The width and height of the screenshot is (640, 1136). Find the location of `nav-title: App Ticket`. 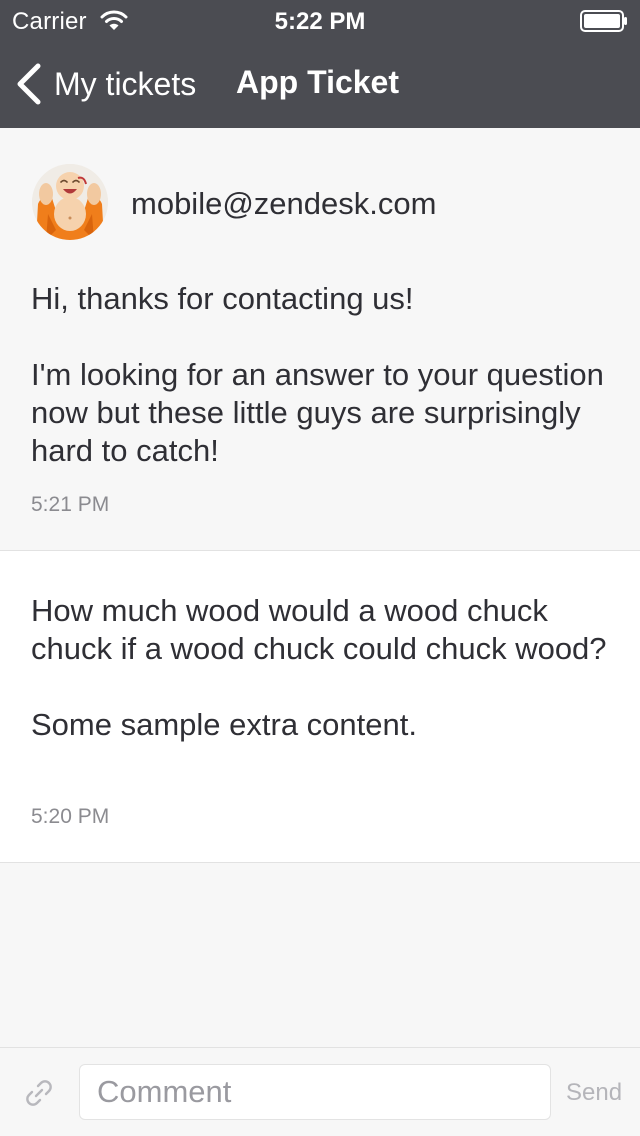

nav-title: App Ticket is located at coordinates (317, 82).